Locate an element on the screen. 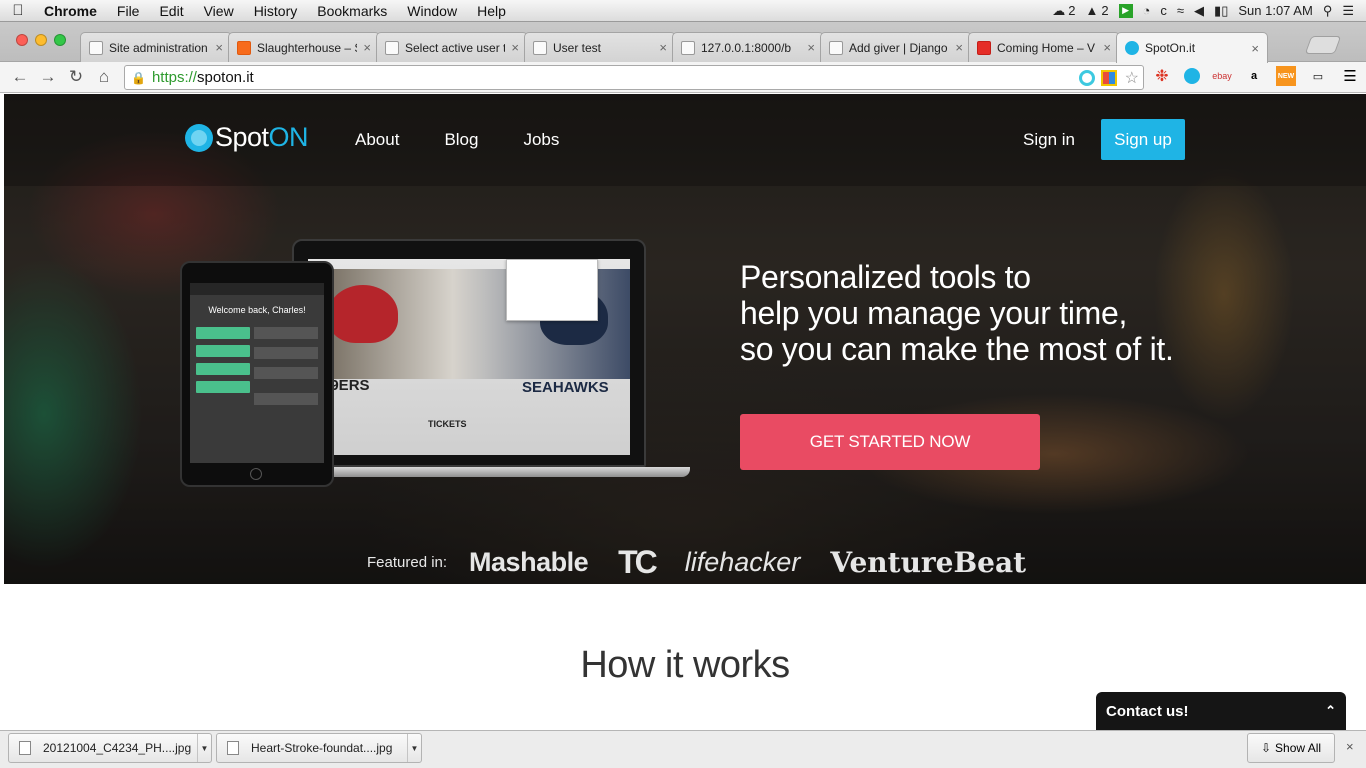  techcrunch-logo: TC is located at coordinates (638, 562).